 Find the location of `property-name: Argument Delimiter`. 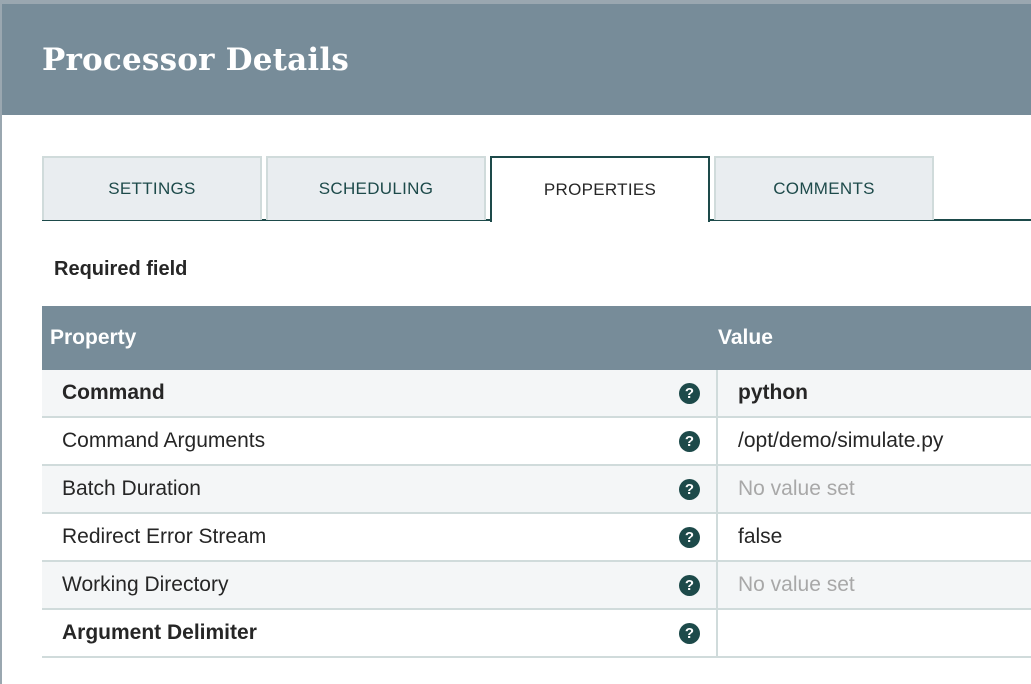

property-name: Argument Delimiter is located at coordinates (159, 632).